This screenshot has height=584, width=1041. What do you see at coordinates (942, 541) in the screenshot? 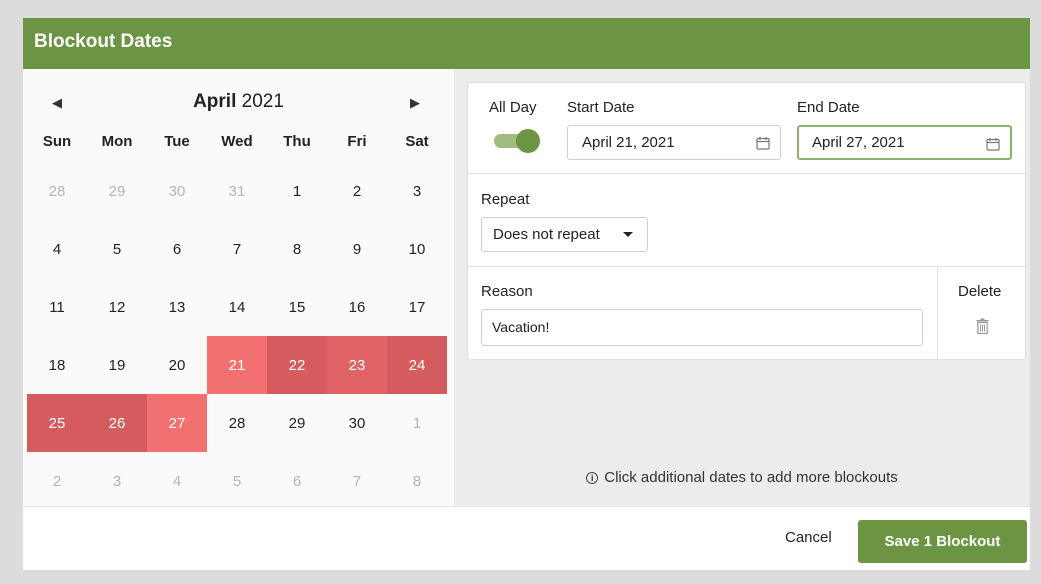
I see `save-blockout-button: Save 1 Blockout` at bounding box center [942, 541].